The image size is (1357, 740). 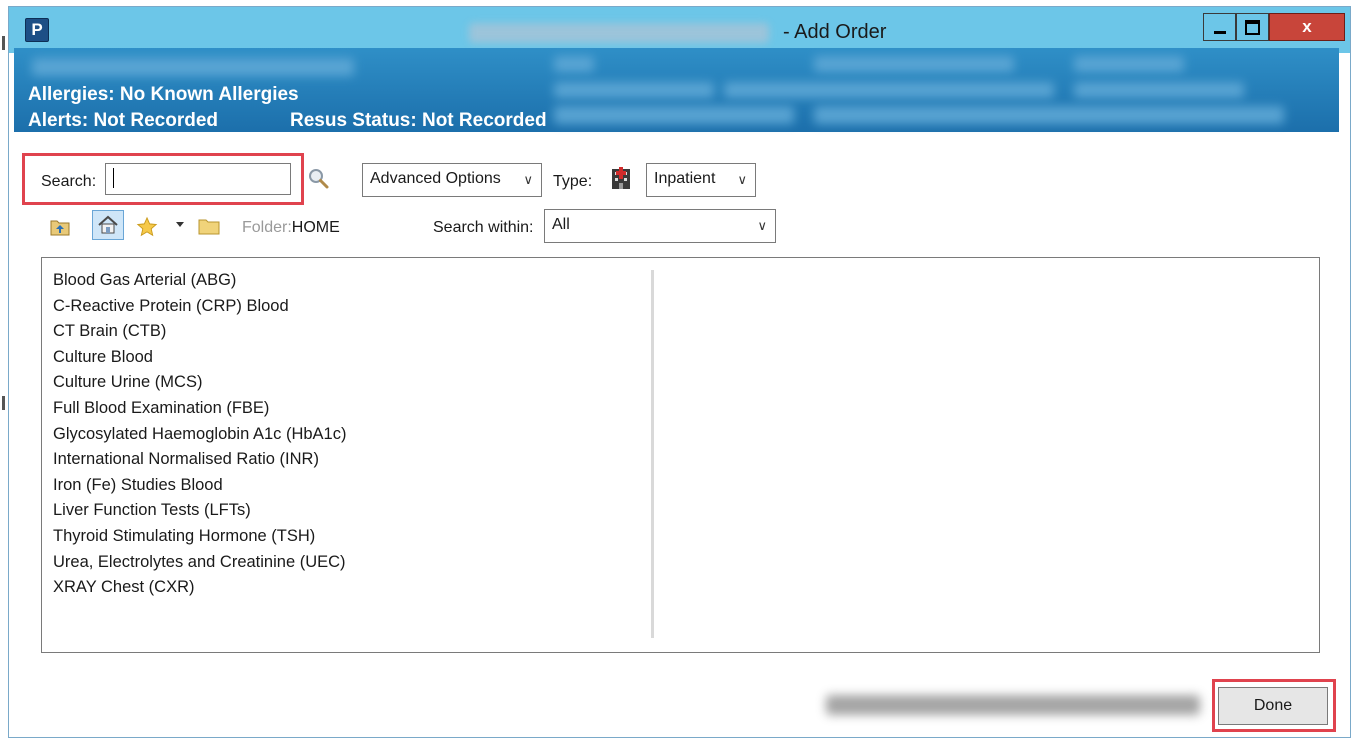 What do you see at coordinates (180, 225) in the screenshot?
I see `favorites-dropdown-arrow-icon` at bounding box center [180, 225].